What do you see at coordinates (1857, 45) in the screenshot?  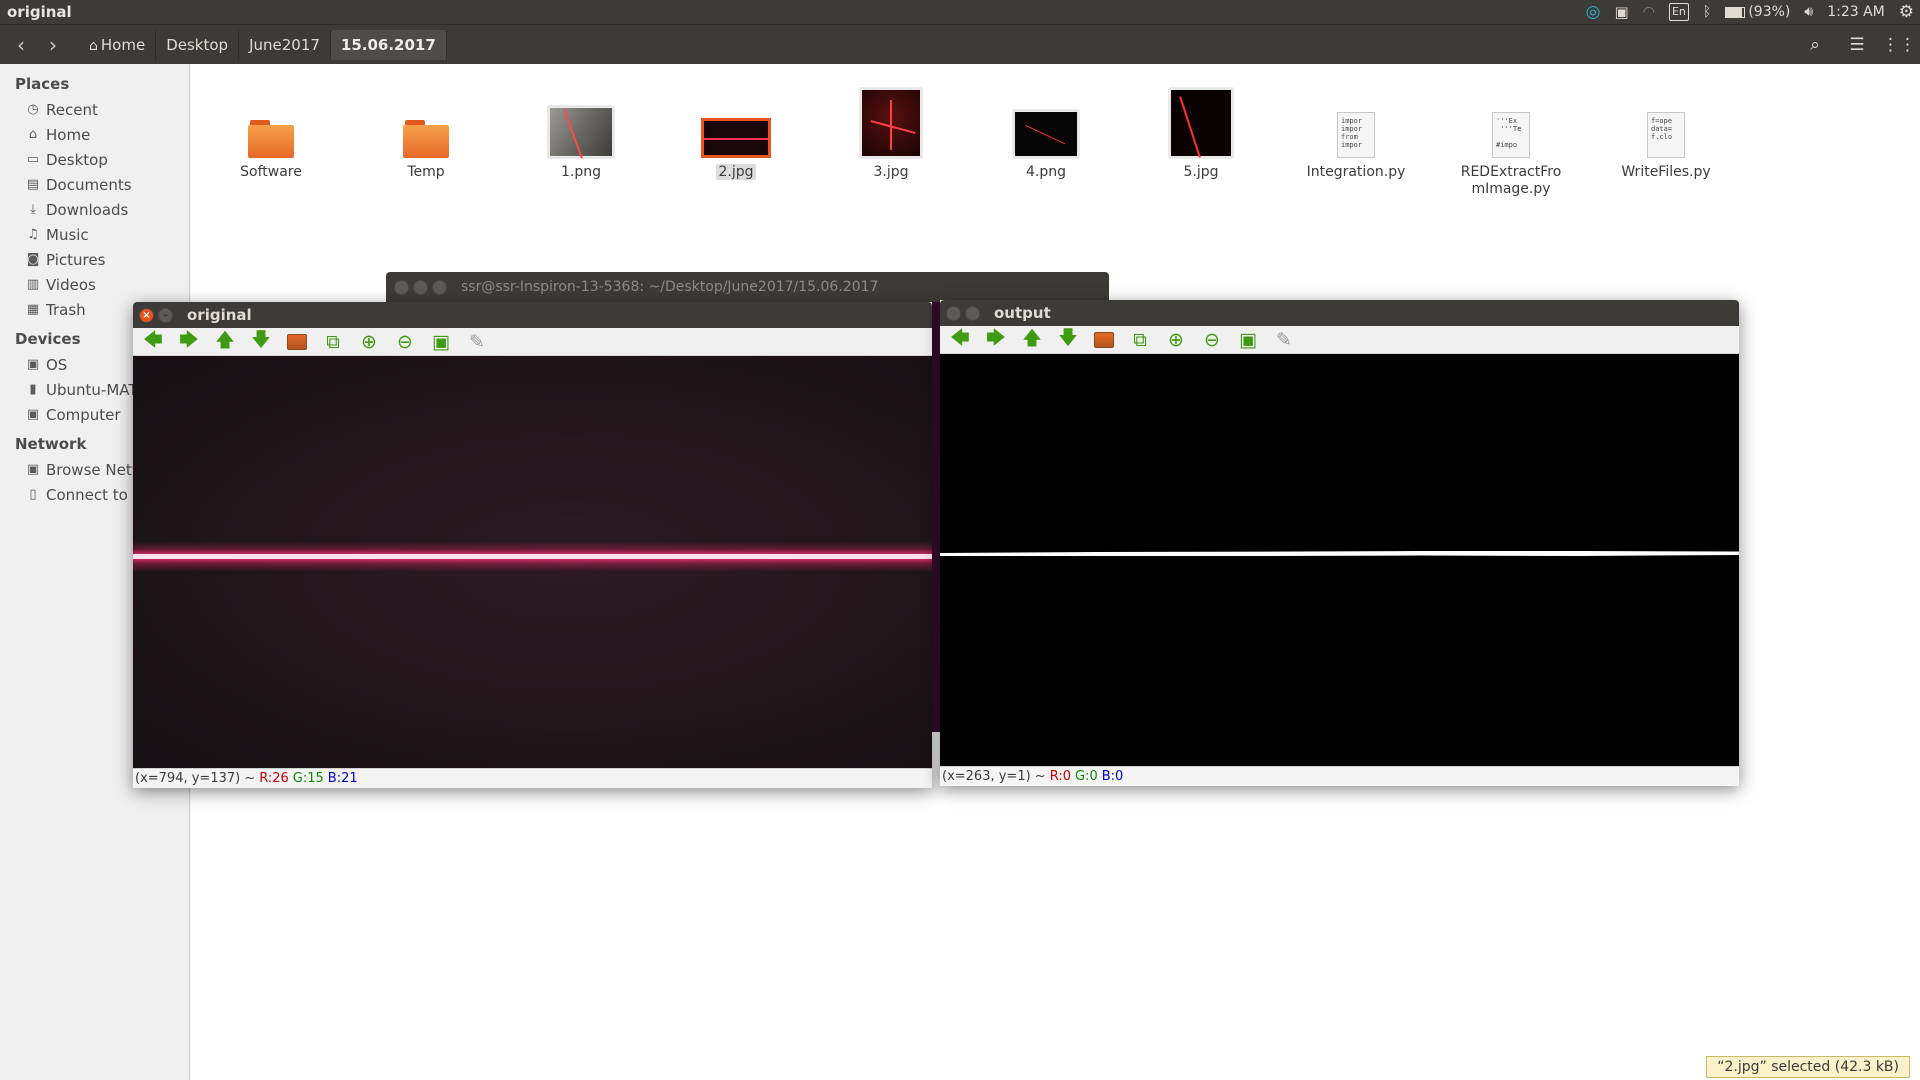 I see `list-view-icon: ☰` at bounding box center [1857, 45].